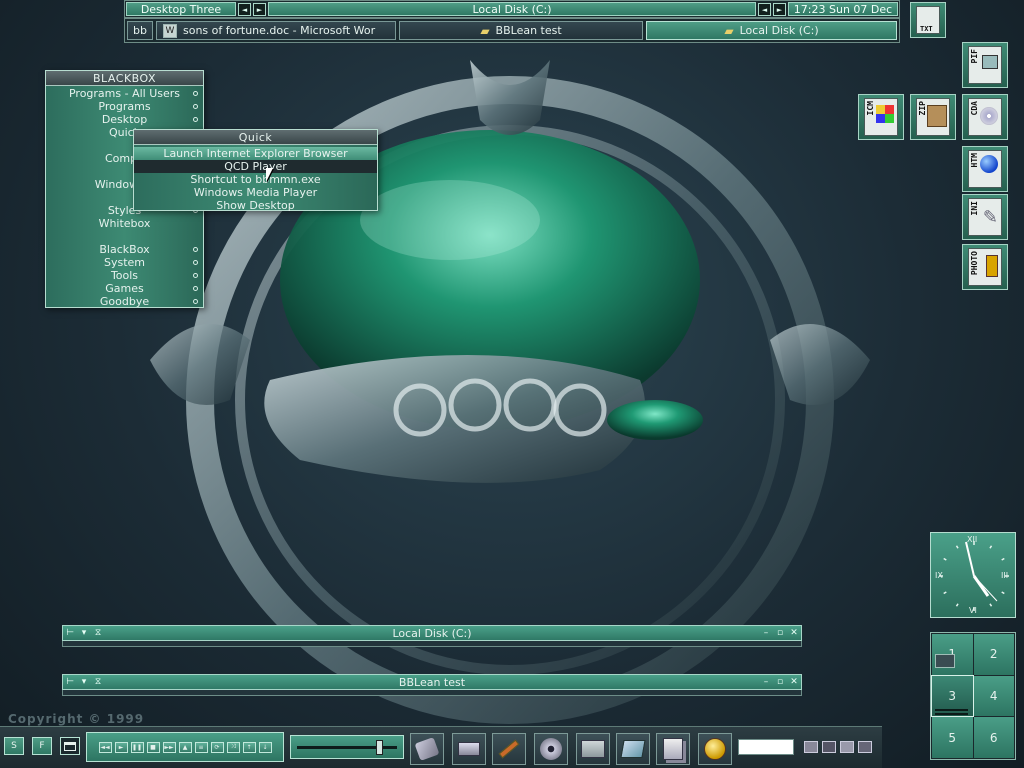 The height and width of the screenshot is (768, 1024). Describe the element at coordinates (255, 166) in the screenshot. I see `submenu-item-qcd-player: QCD Player` at that location.